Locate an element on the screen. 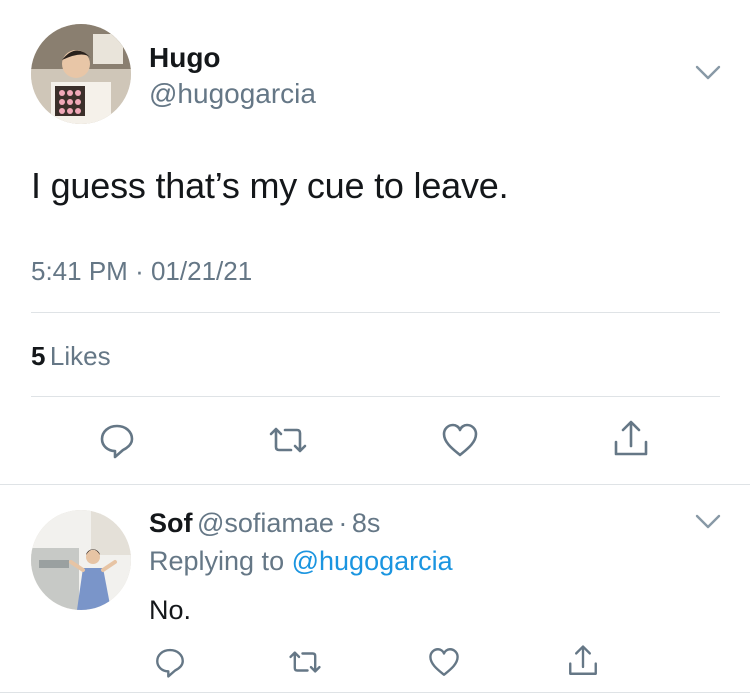 The height and width of the screenshot is (697, 750). likes-count: 5 is located at coordinates (38, 356).